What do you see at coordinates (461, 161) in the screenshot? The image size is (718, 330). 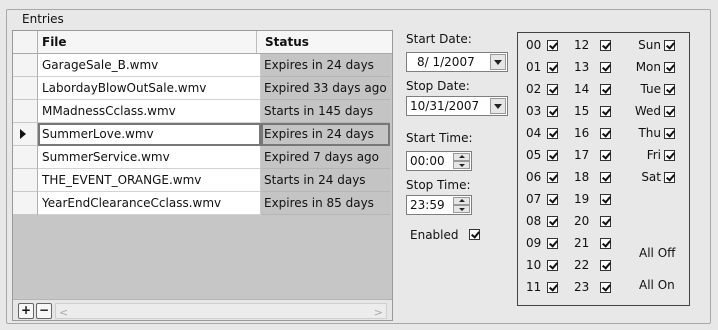 I see `start-time-spin-icon` at bounding box center [461, 161].